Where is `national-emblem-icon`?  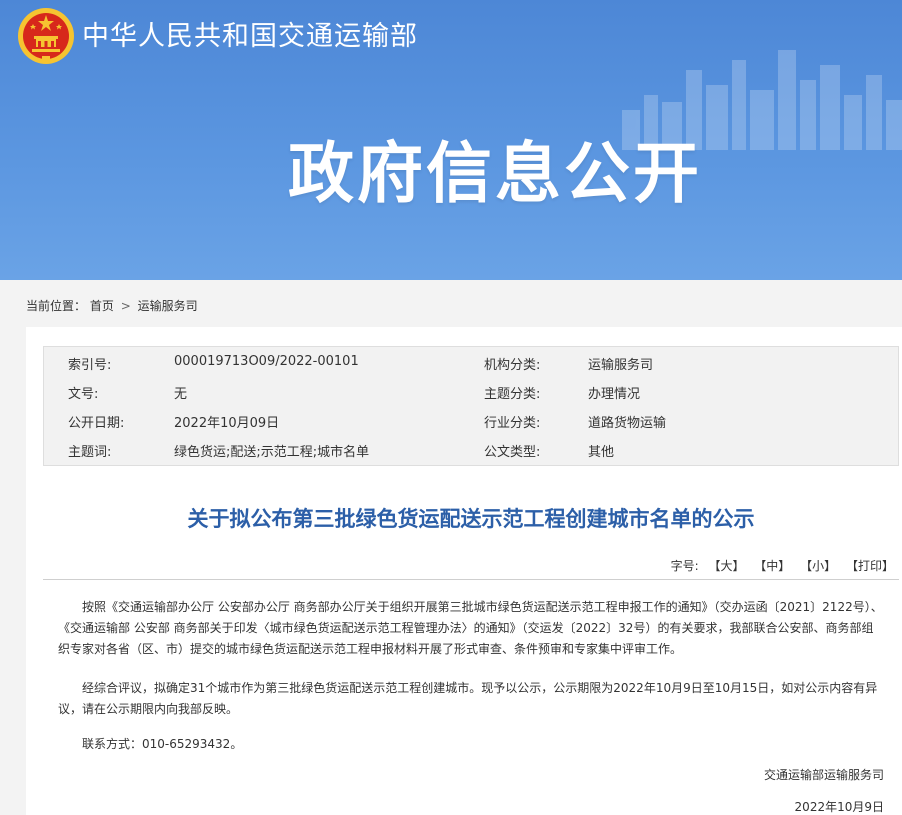
national-emblem-icon is located at coordinates (46, 36).